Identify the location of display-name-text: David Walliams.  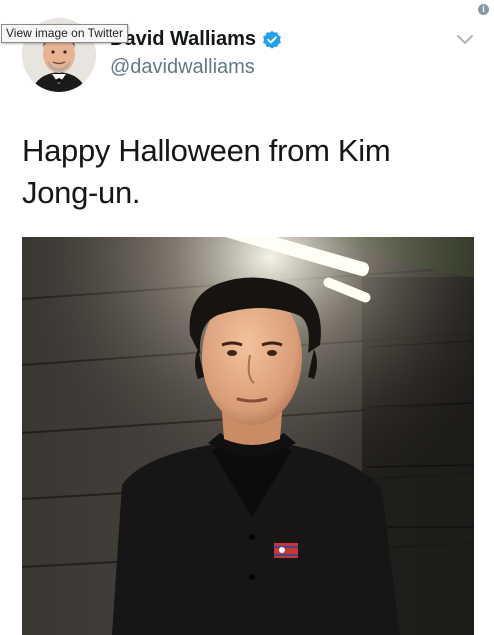
(183, 39).